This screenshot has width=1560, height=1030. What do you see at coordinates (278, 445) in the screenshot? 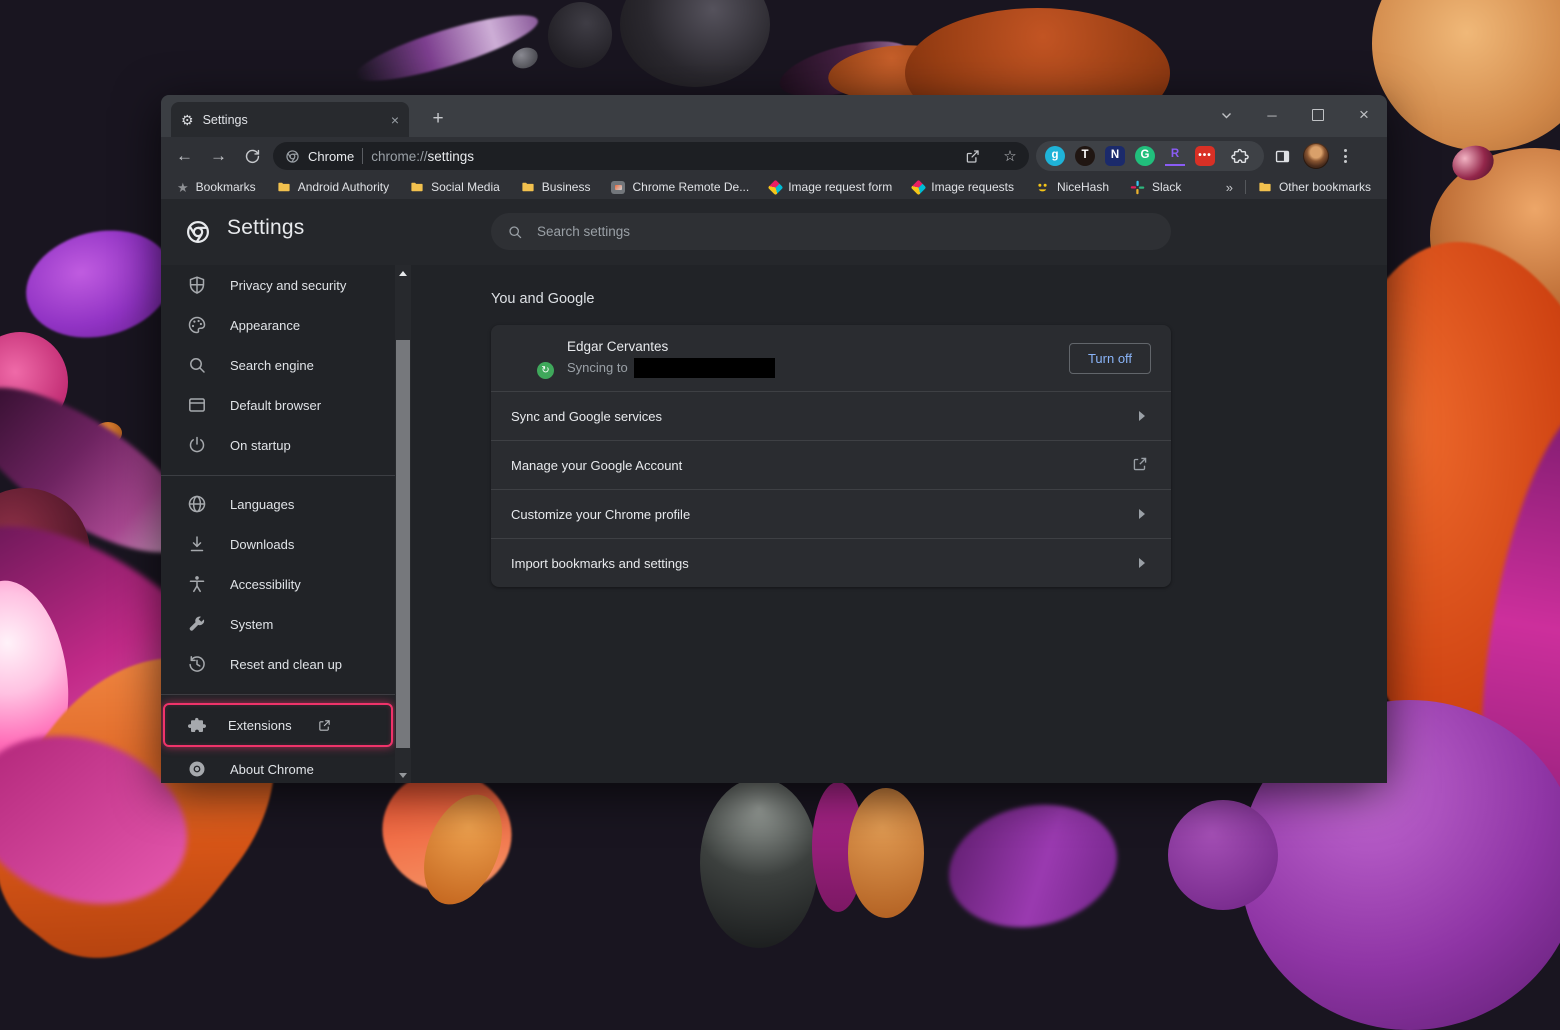
I see `sidebar-item-on-startup: On startup` at bounding box center [278, 445].